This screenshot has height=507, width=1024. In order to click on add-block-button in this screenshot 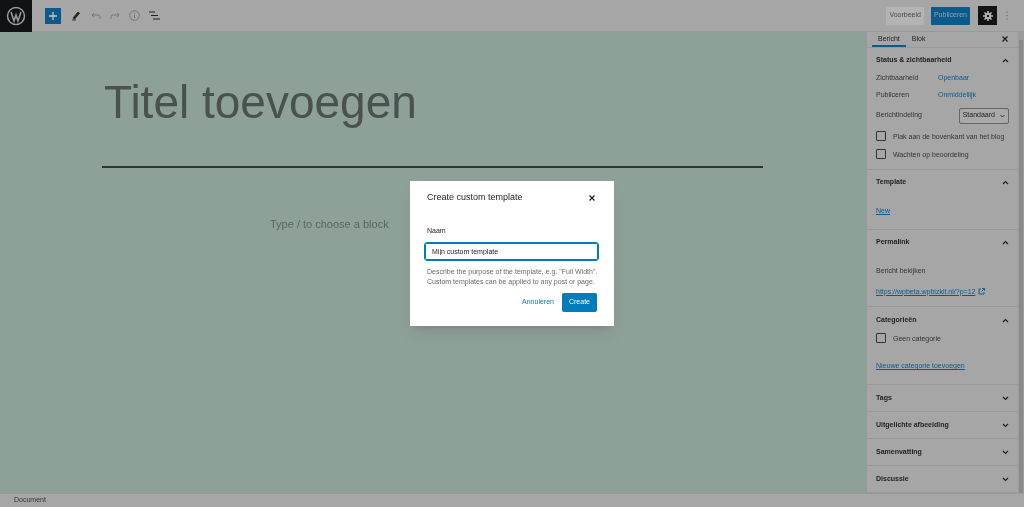, I will do `click(53, 15)`.